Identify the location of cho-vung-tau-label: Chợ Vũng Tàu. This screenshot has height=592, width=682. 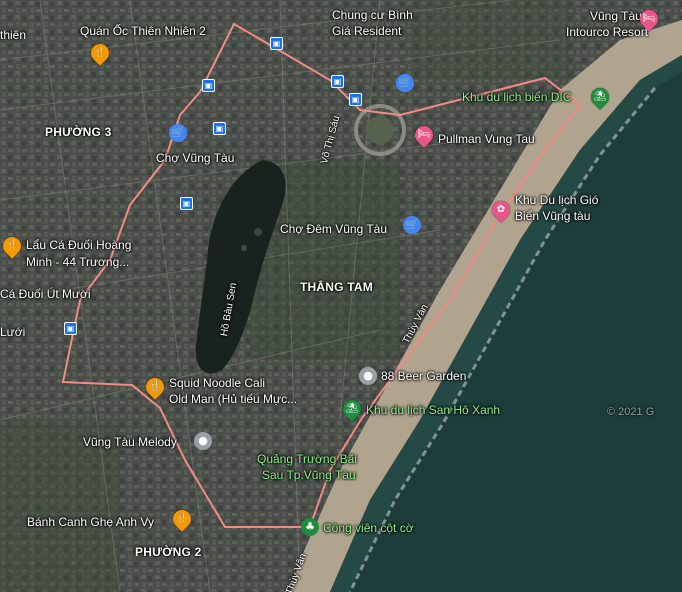
(195, 158).